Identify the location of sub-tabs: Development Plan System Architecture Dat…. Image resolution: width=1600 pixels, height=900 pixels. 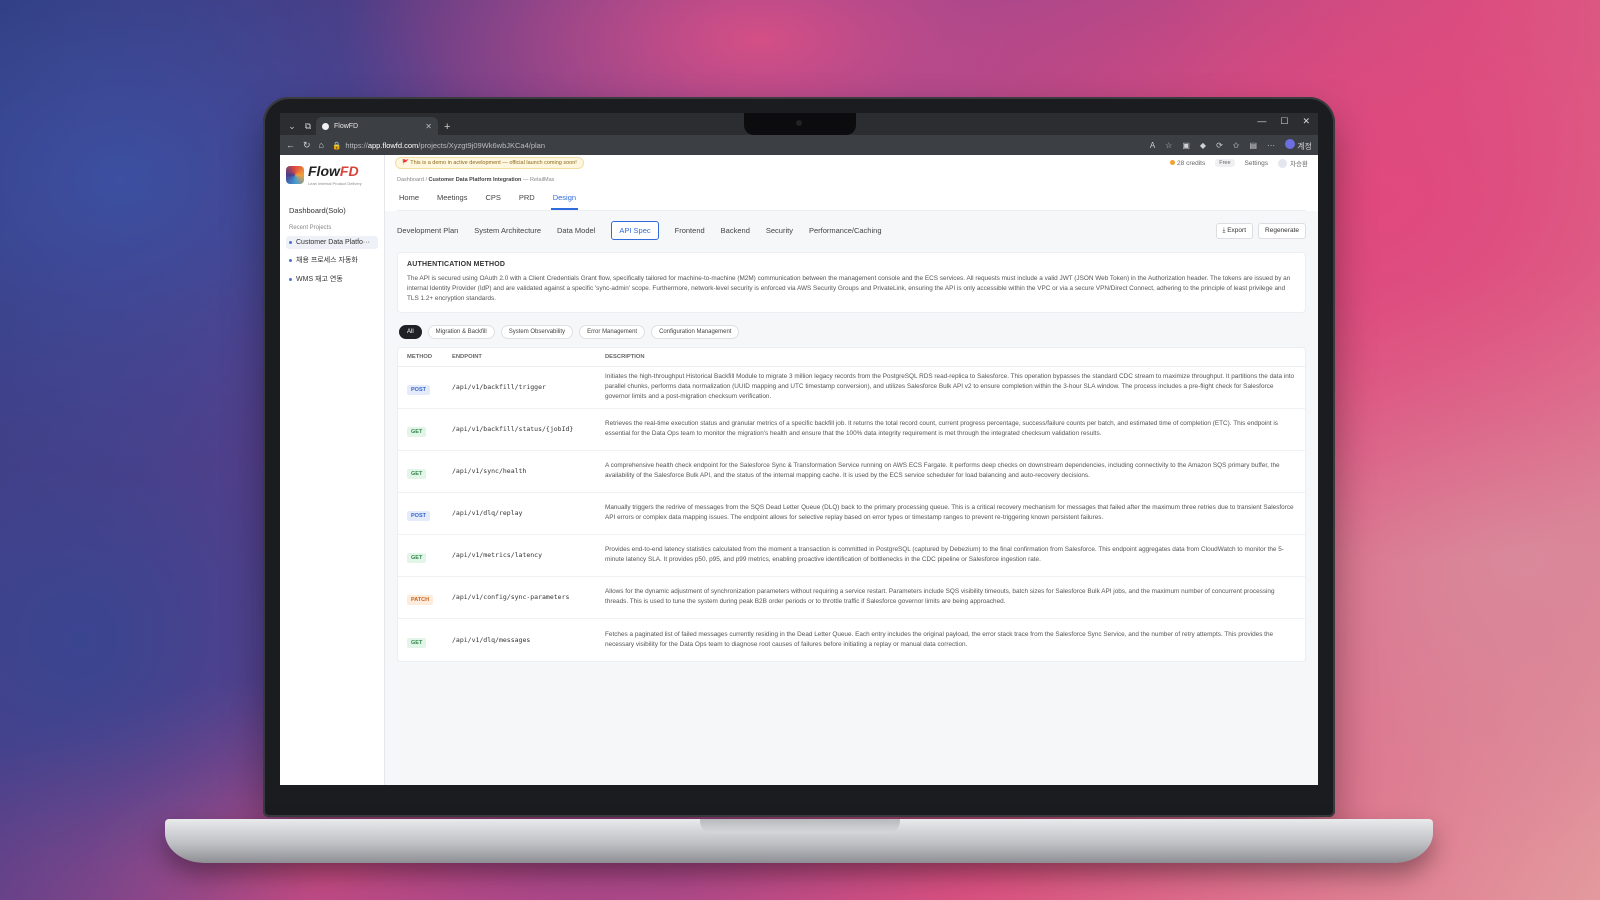
(639, 230).